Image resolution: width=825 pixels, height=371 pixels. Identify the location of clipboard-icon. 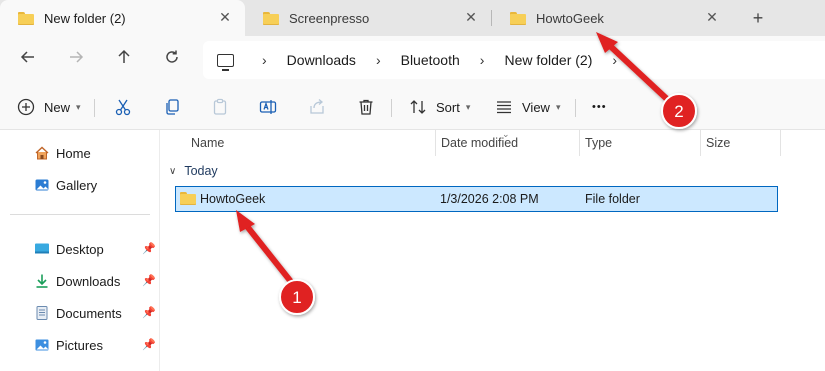
(220, 107).